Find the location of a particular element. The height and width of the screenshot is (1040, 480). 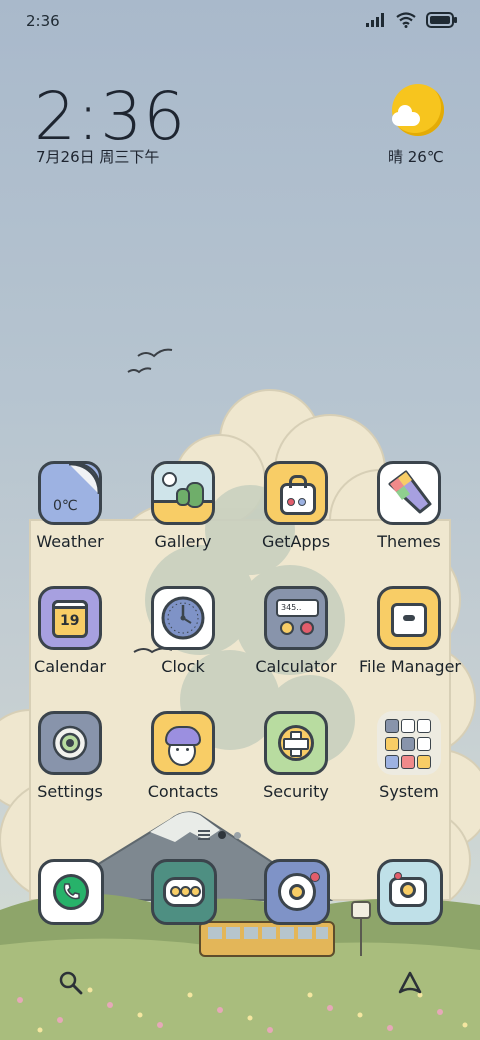

app-label: Weather is located at coordinates (70, 541).